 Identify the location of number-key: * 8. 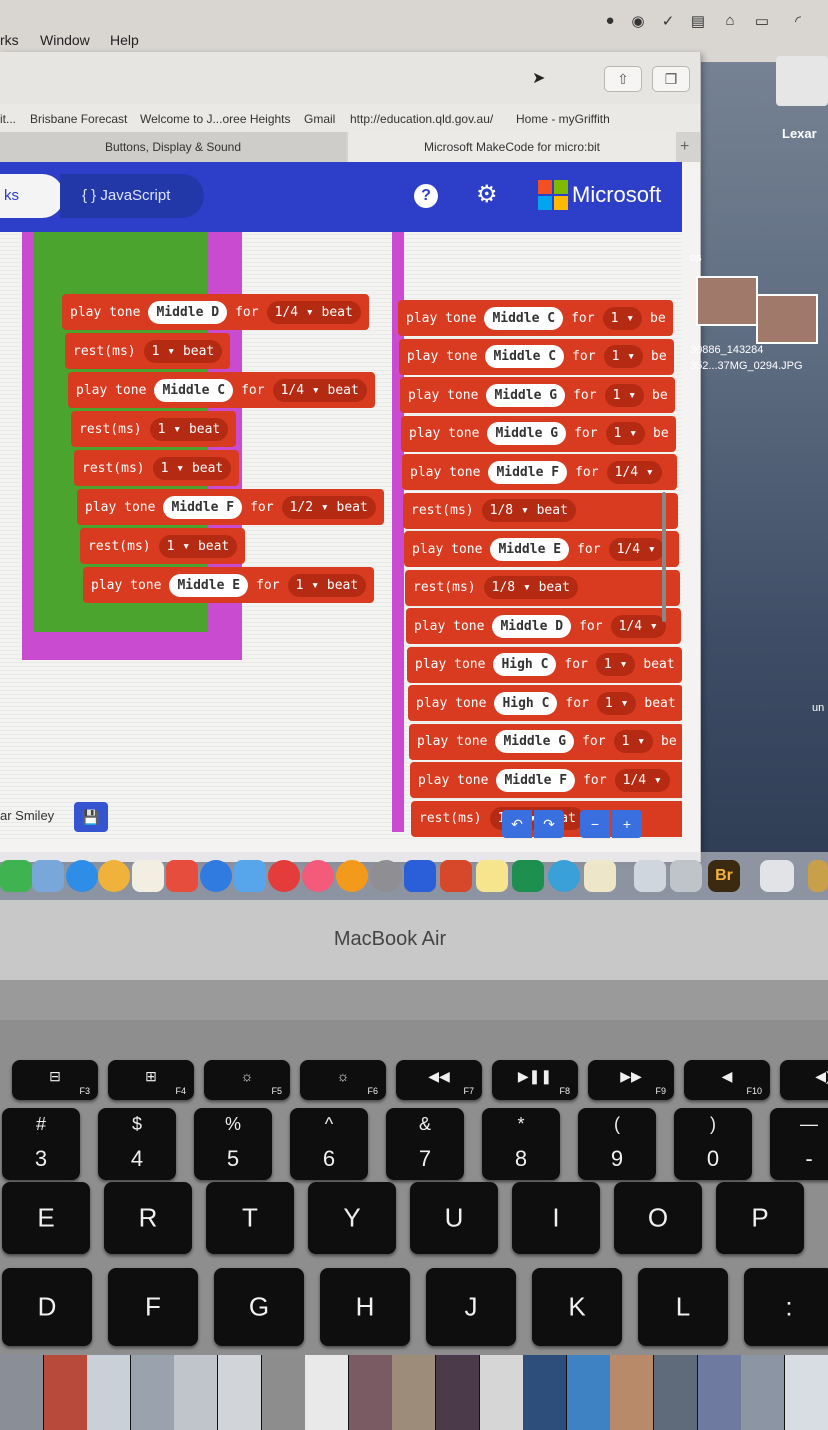
(521, 1144).